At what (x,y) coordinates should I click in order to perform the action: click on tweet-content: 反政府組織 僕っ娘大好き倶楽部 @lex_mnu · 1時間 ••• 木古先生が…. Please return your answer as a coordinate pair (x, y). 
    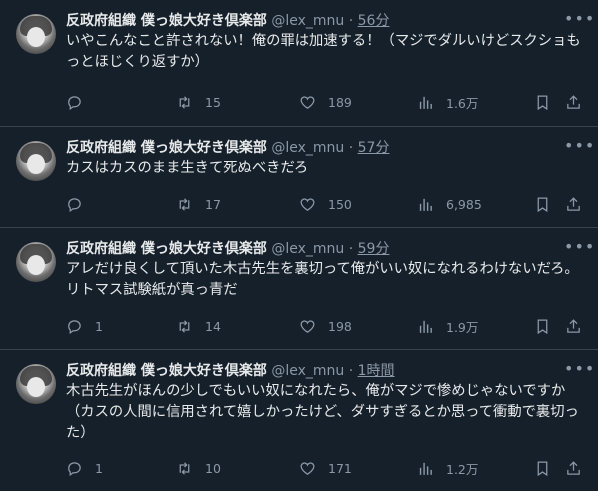
    Looking at the image, I should click on (330, 402).